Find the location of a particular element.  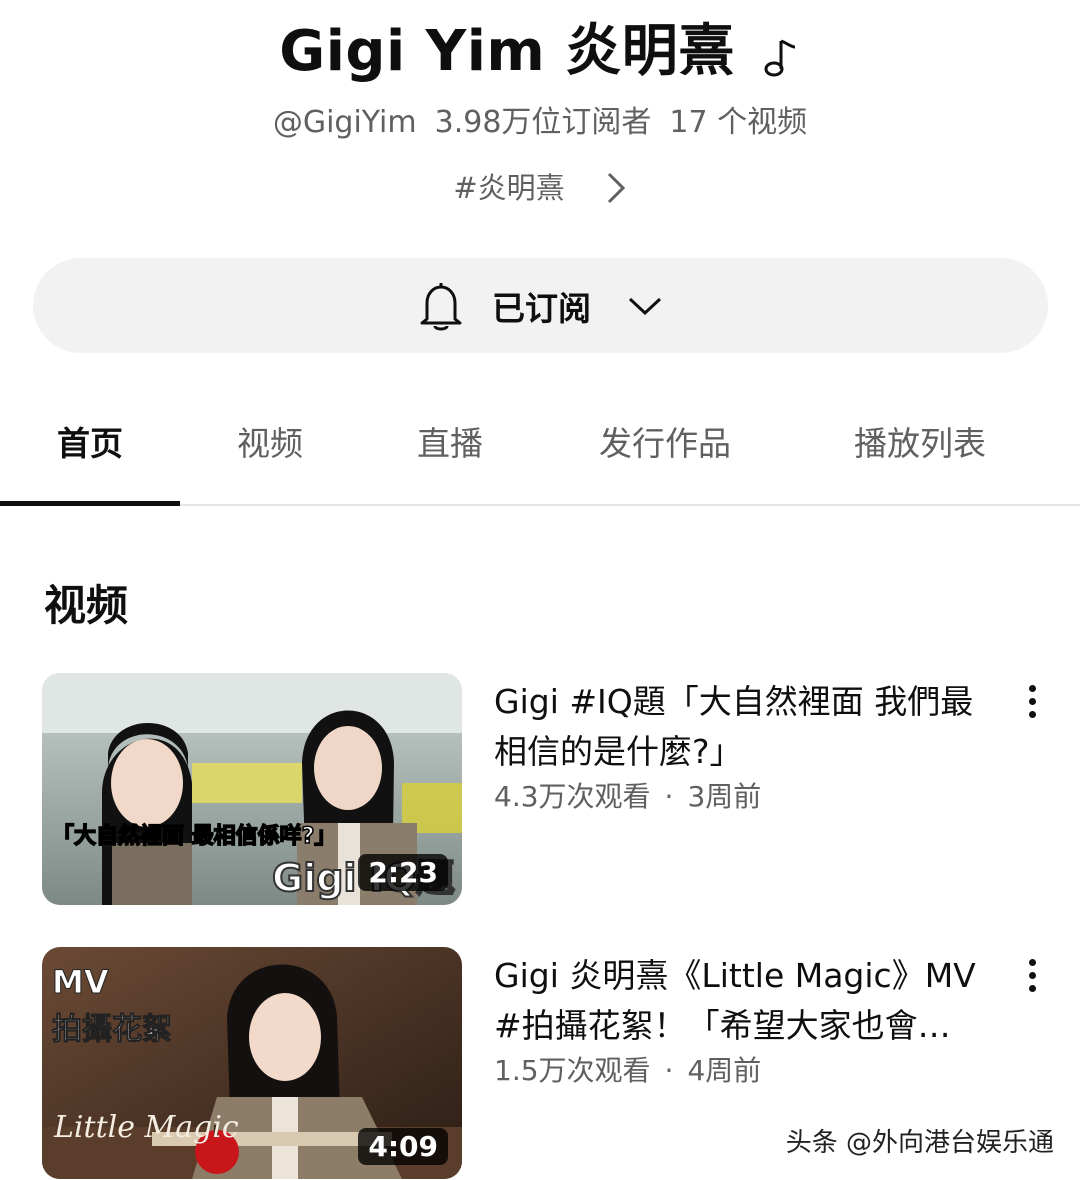

channel-header: Gigi Yim 炎明熹 is located at coordinates (540, 52).